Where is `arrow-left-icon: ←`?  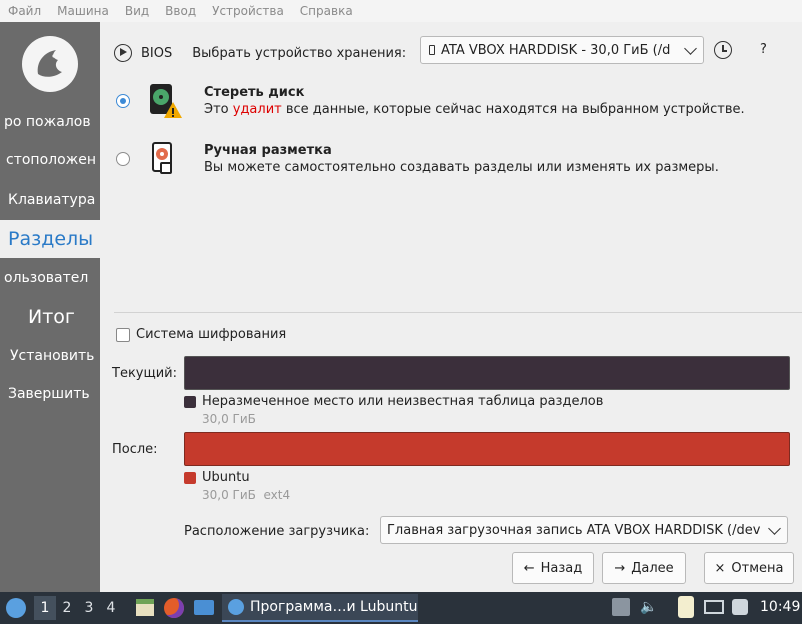 arrow-left-icon: ← is located at coordinates (529, 568).